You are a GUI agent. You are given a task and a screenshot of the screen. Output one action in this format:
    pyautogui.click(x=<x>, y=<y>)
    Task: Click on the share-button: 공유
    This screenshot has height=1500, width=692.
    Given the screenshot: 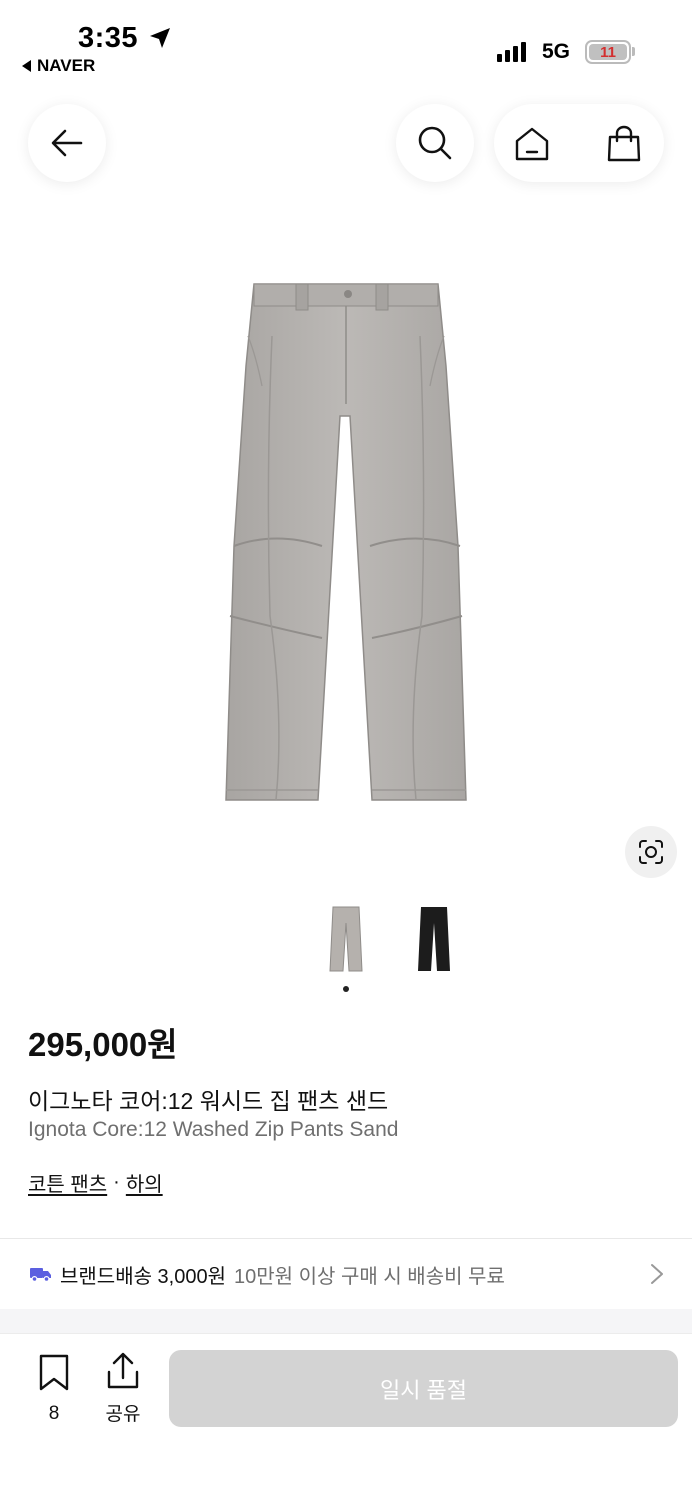 What is the action you would take?
    pyautogui.click(x=123, y=1389)
    